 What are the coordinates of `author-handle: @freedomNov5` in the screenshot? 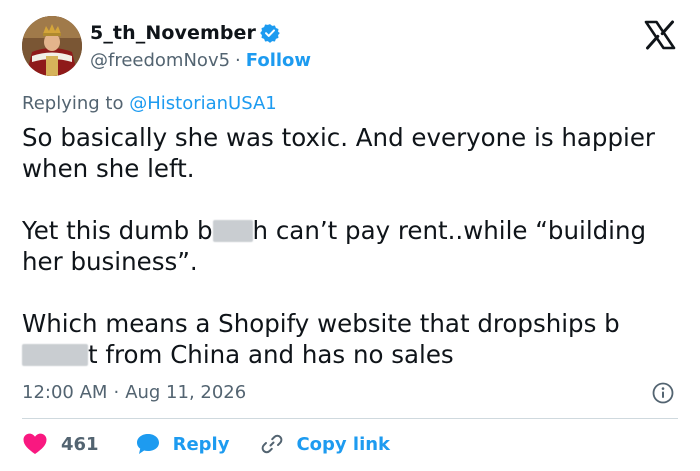 It's located at (160, 60).